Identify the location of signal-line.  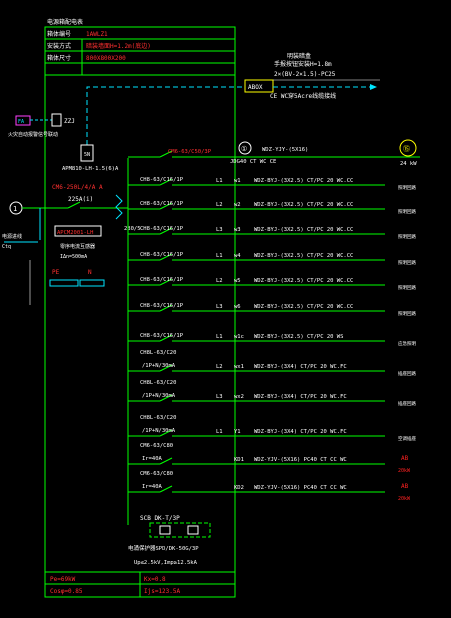
(165, 115).